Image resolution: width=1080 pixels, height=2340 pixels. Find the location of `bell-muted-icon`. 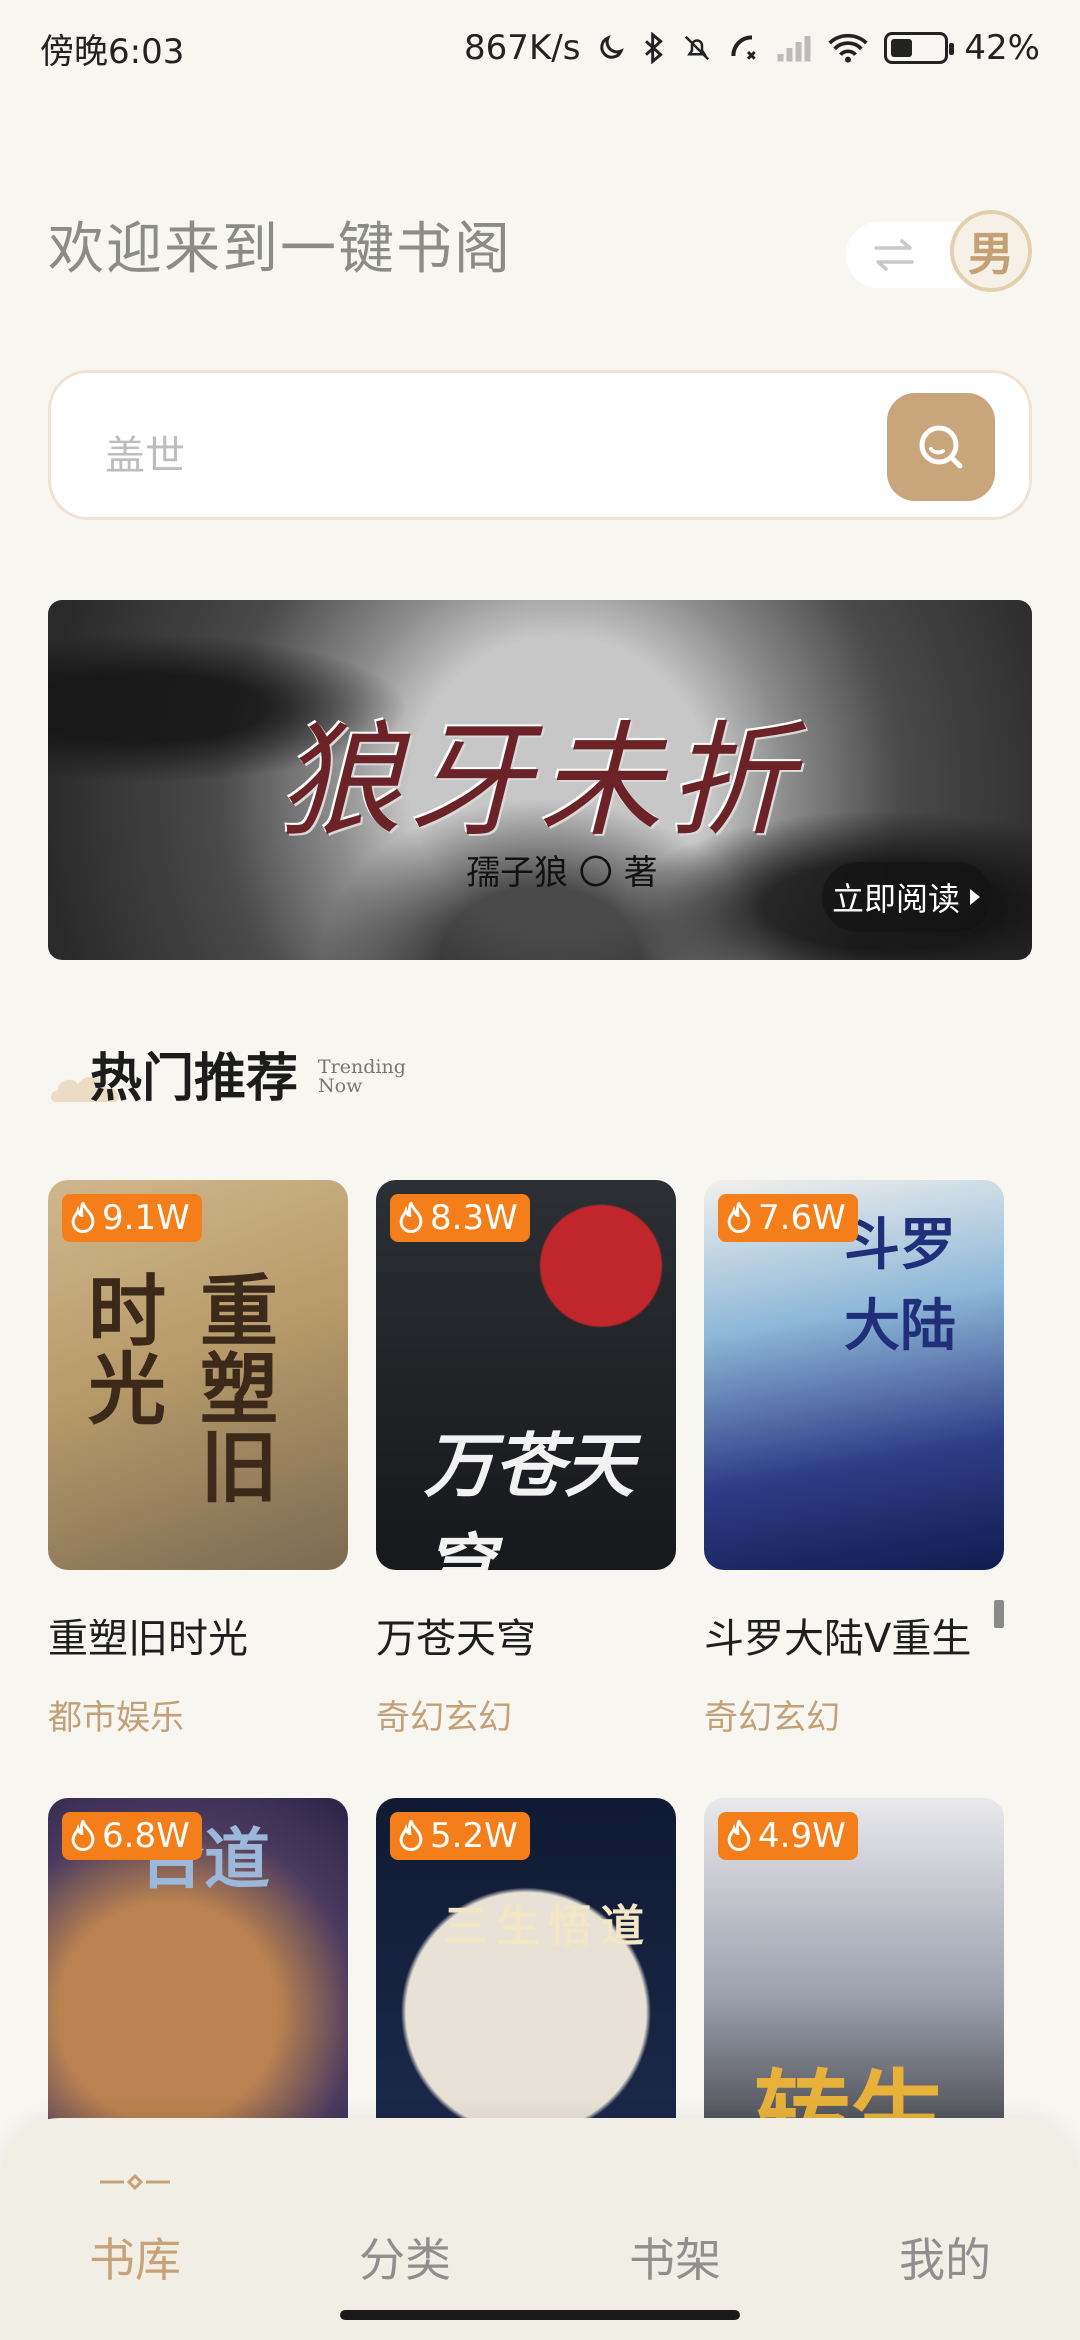

bell-muted-icon is located at coordinates (697, 48).